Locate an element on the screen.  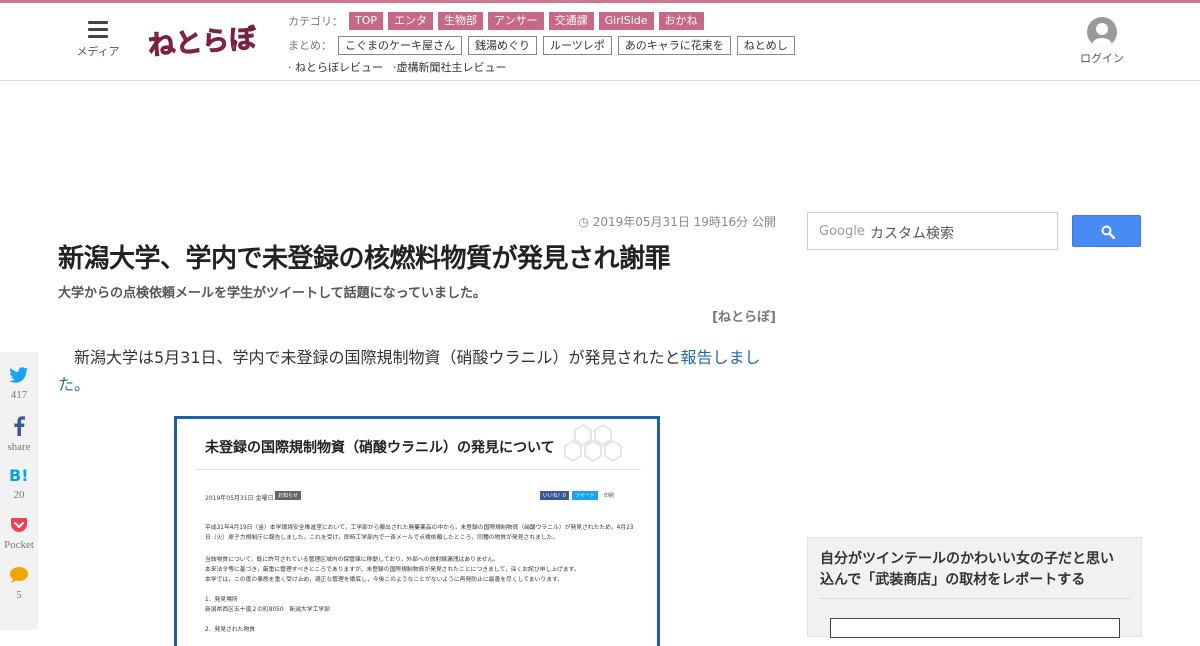
google-brand-label: Google is located at coordinates (842, 231).